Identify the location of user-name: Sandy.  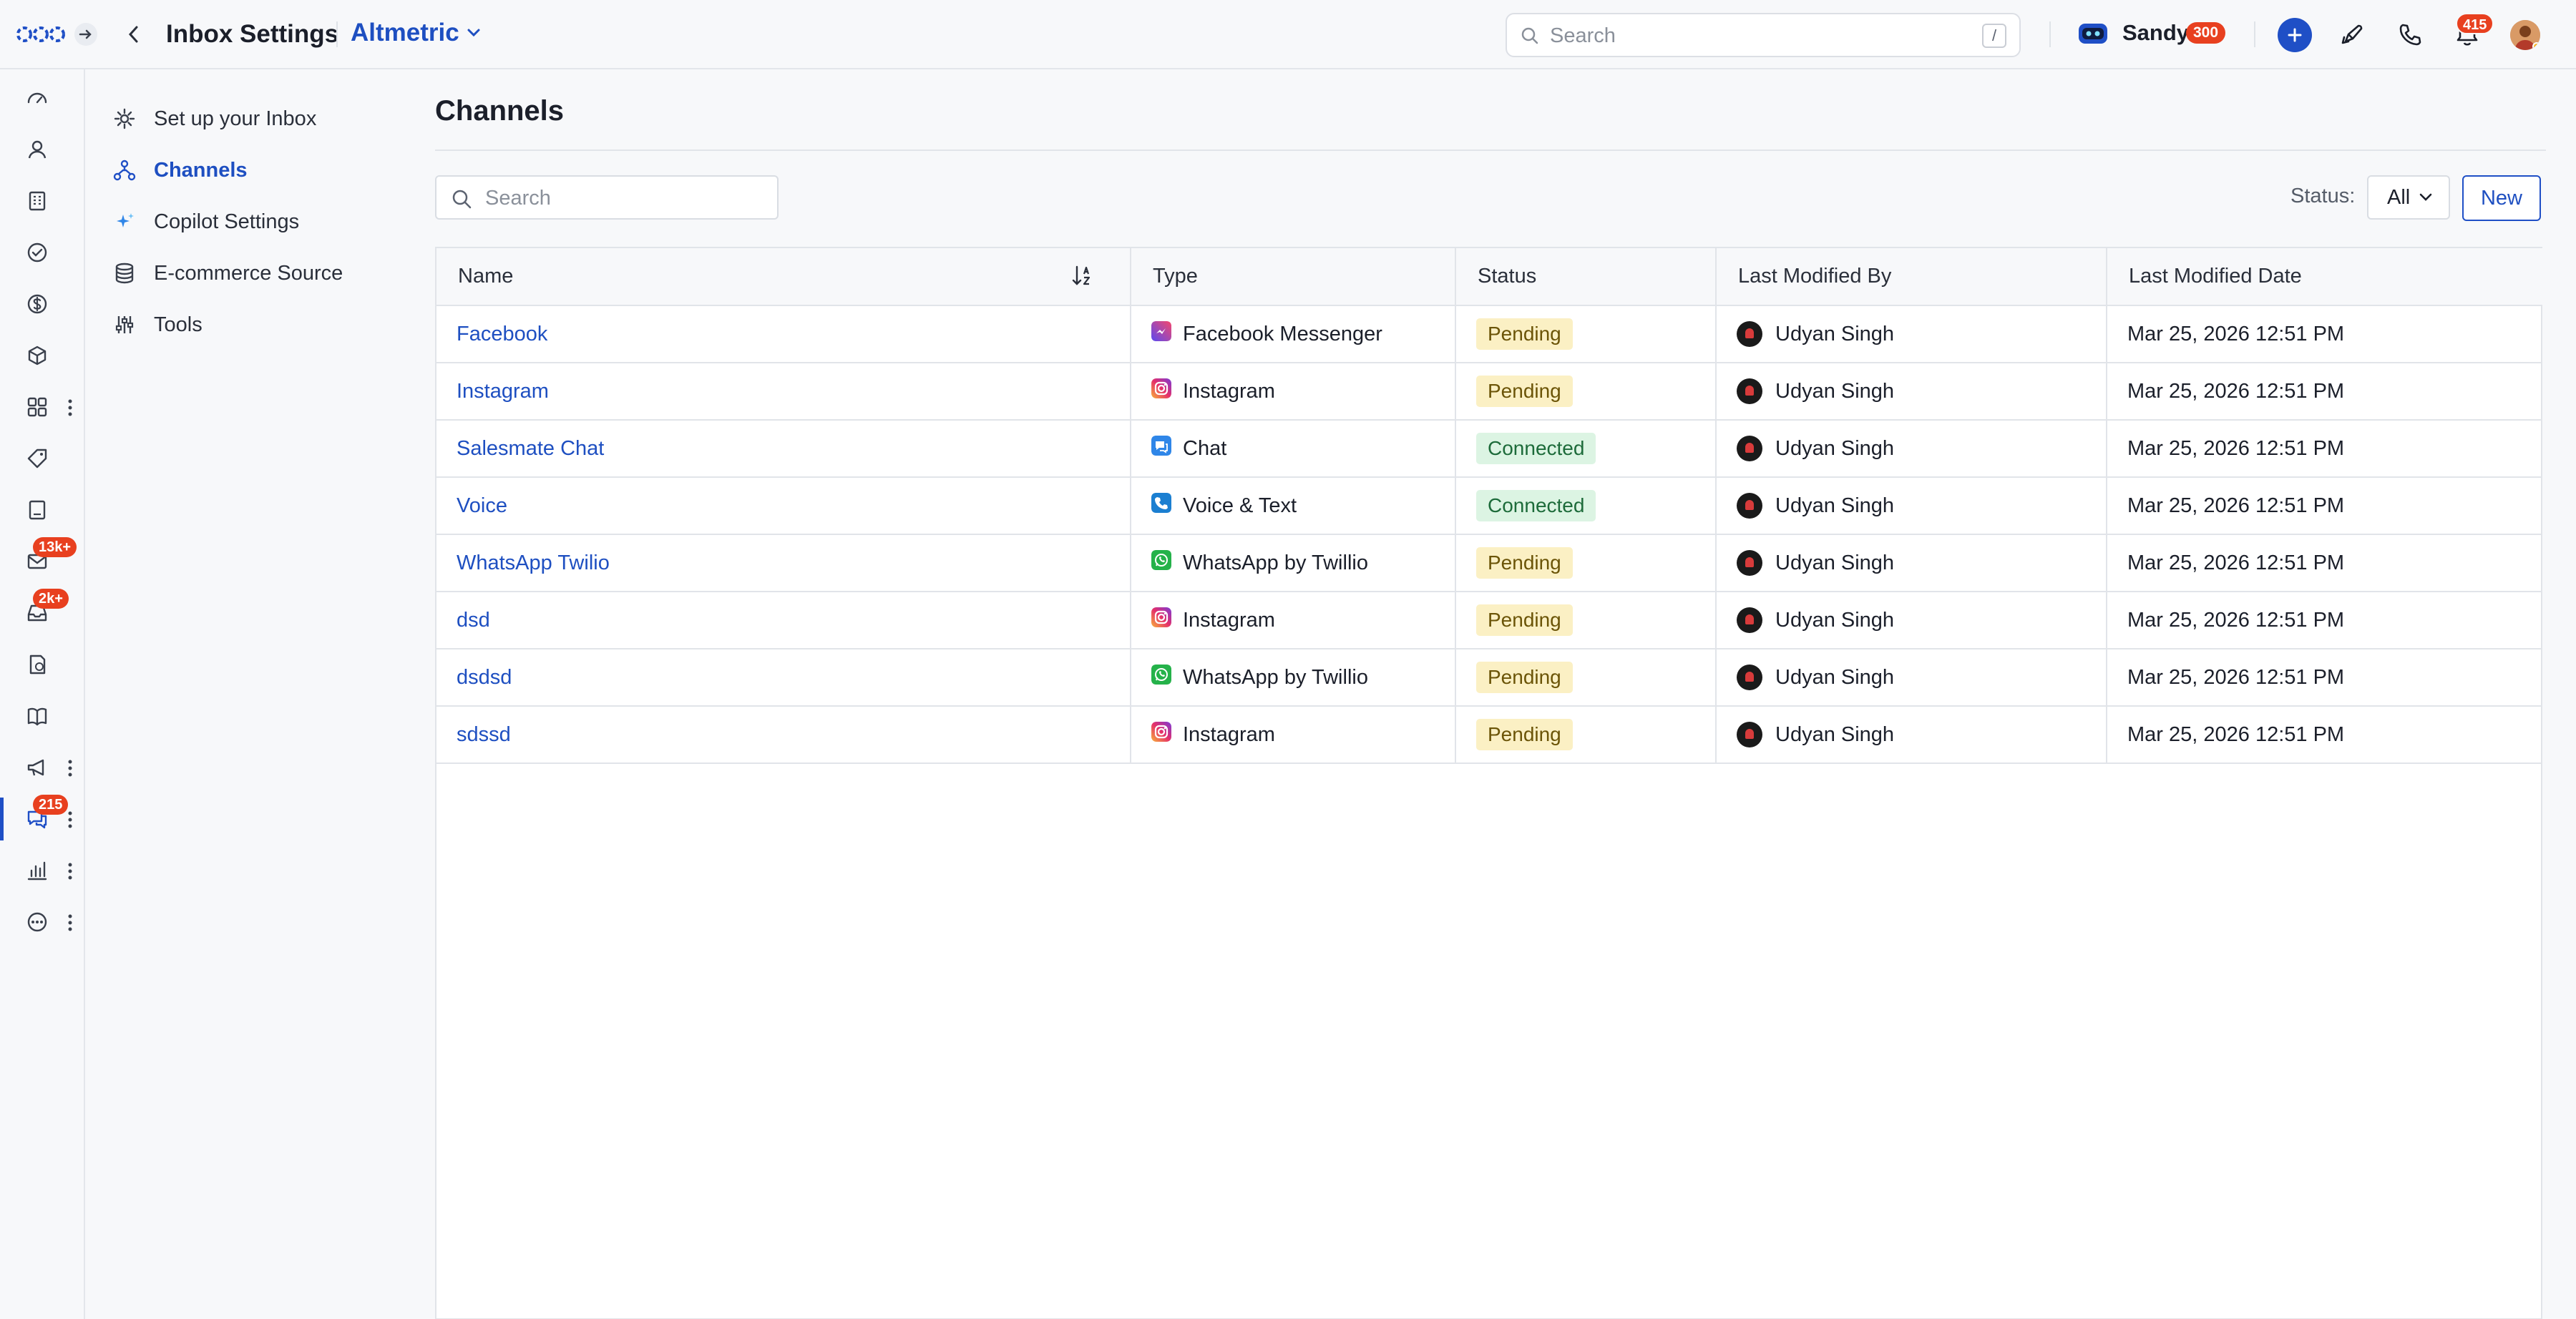
(2155, 33).